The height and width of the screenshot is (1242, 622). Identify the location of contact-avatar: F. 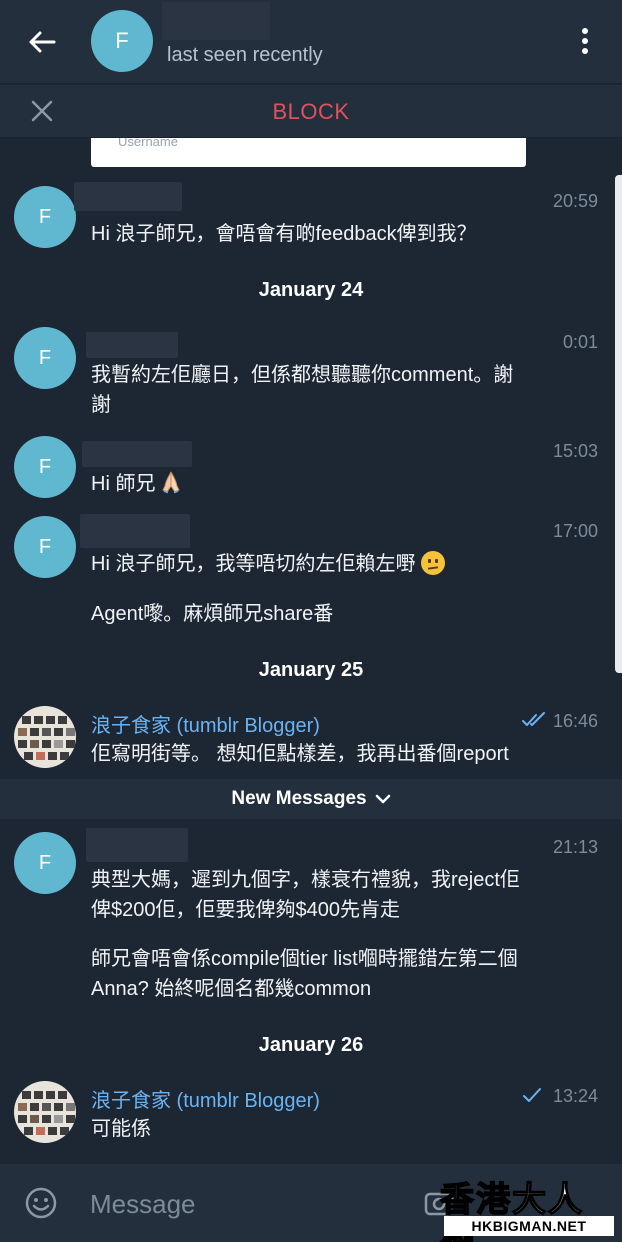
(122, 41).